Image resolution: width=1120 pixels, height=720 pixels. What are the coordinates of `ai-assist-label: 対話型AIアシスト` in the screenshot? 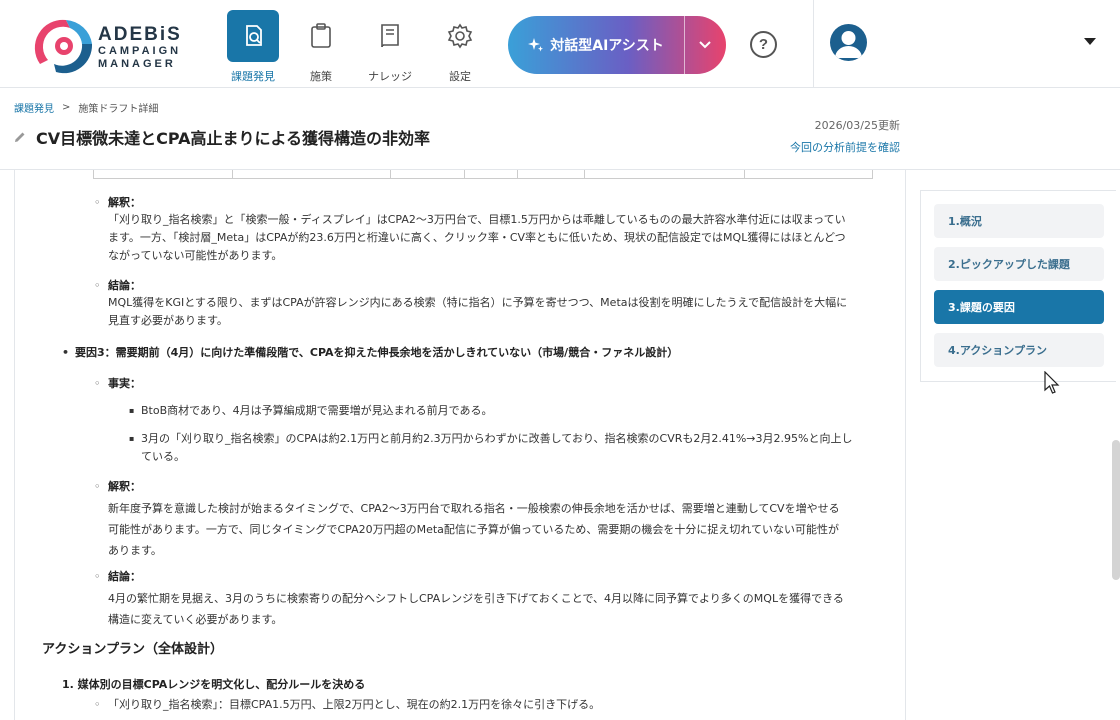 It's located at (607, 46).